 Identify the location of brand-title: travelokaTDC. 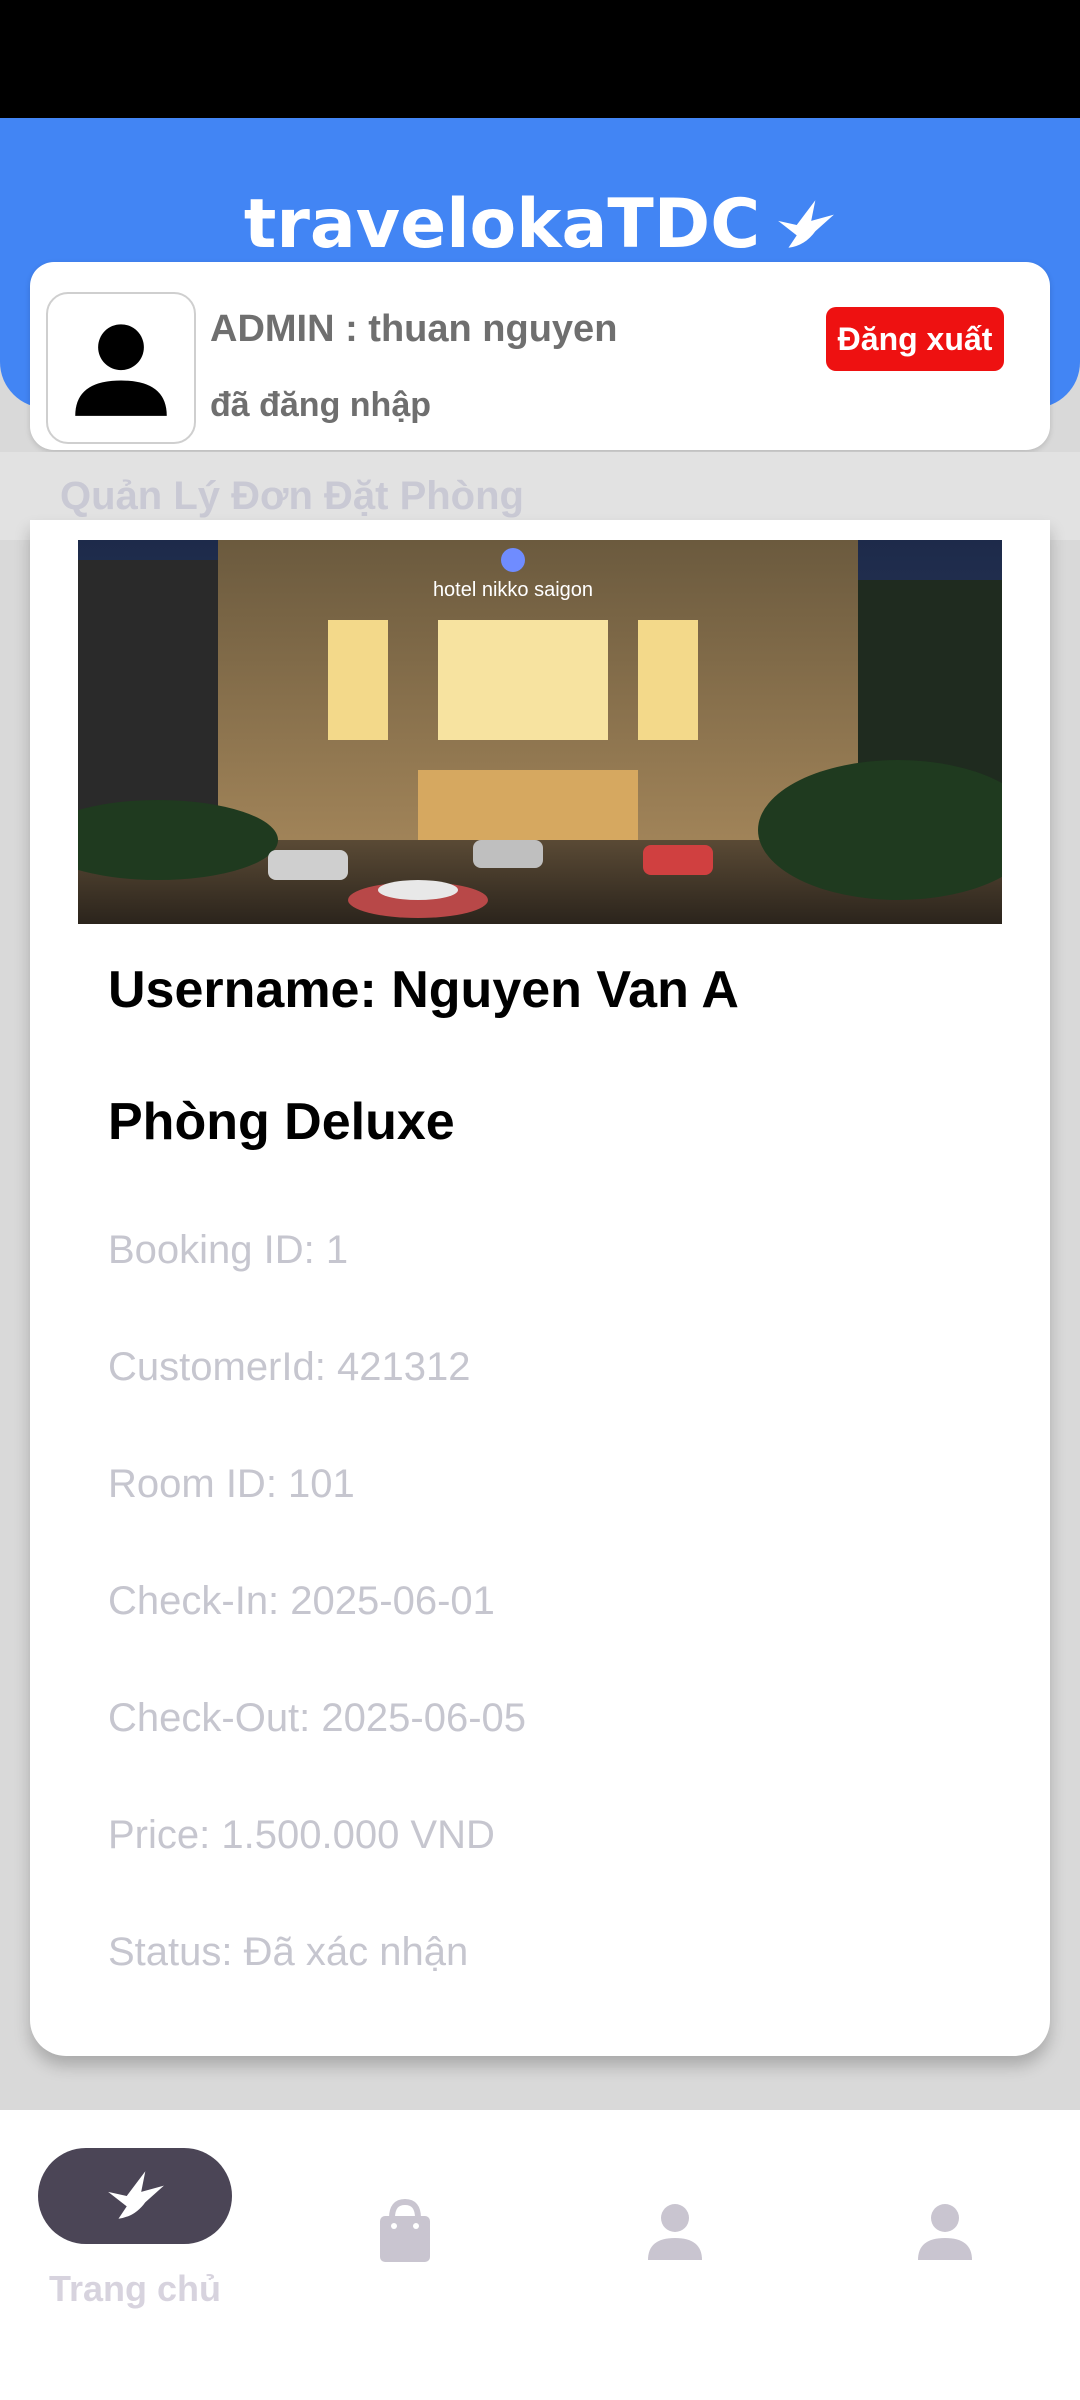
(502, 224).